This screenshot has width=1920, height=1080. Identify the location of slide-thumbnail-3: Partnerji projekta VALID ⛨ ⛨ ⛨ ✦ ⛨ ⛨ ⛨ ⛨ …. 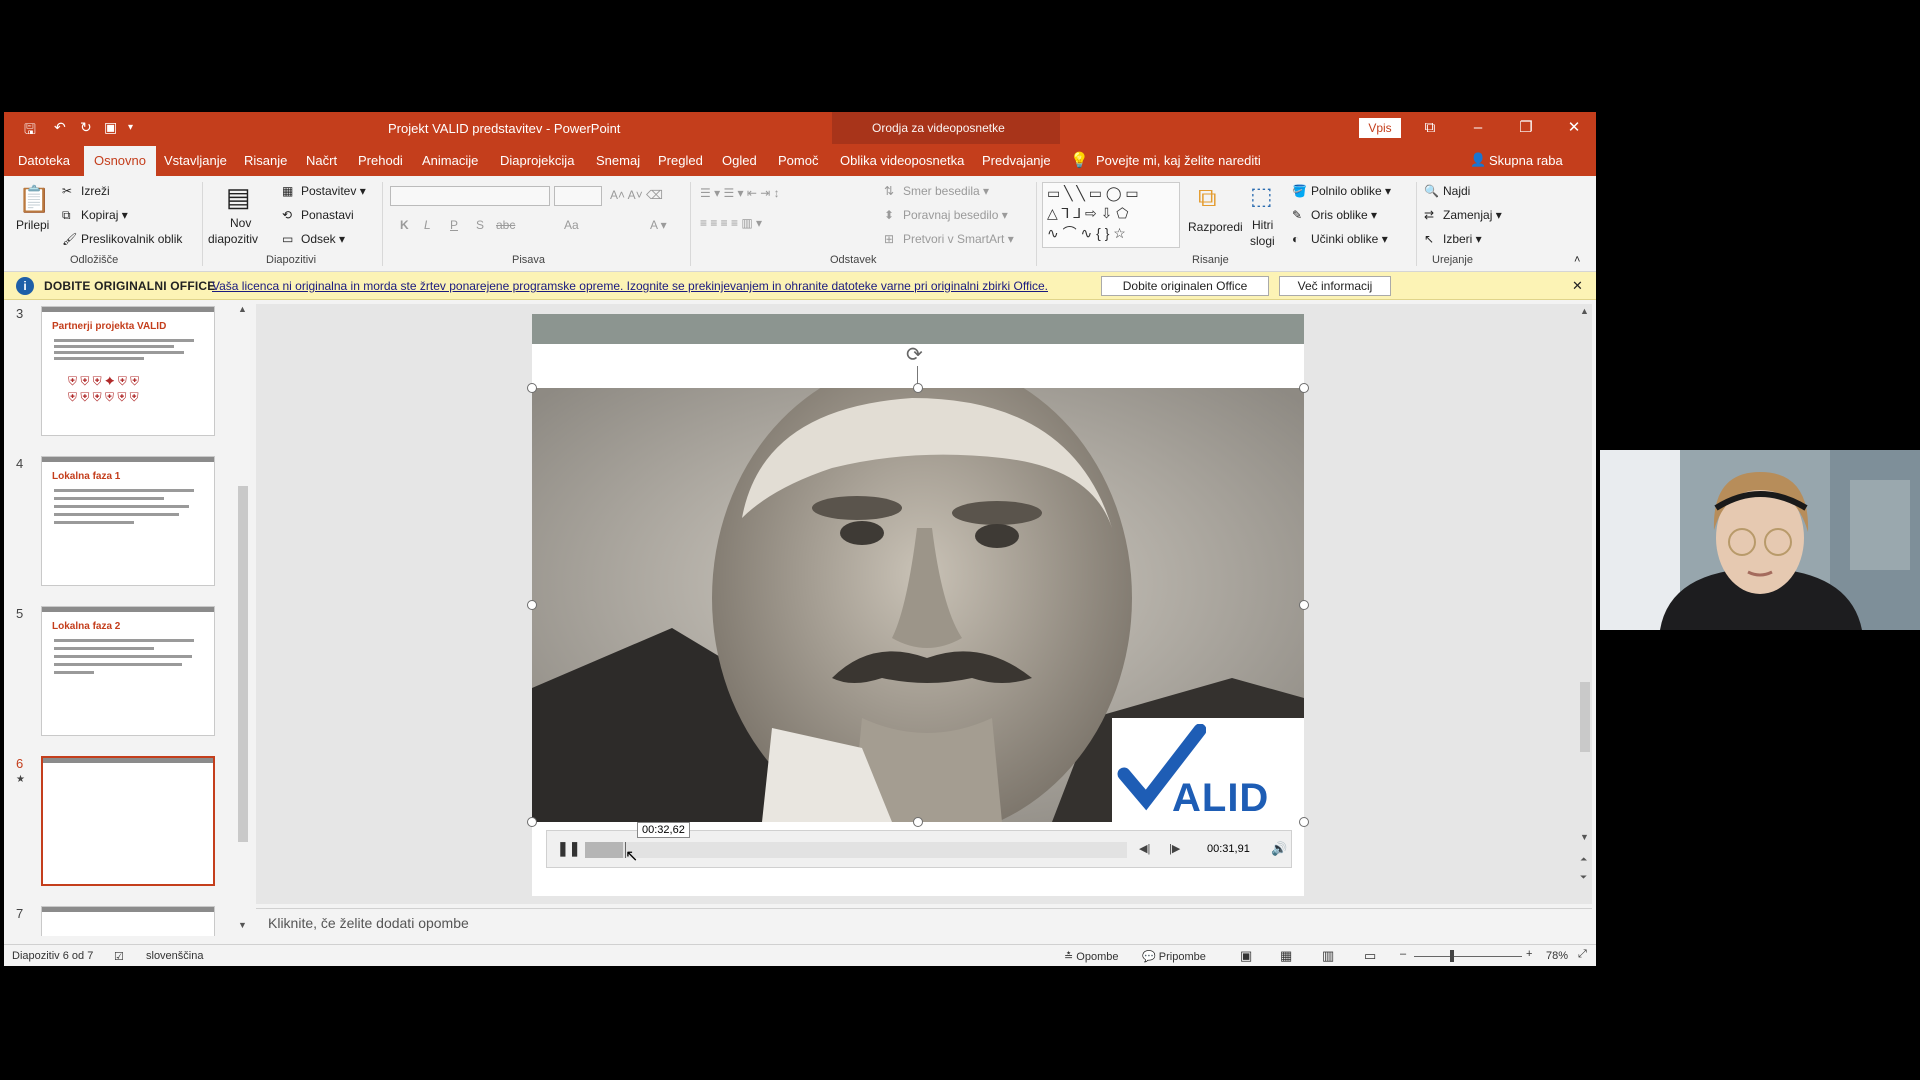
(128, 371).